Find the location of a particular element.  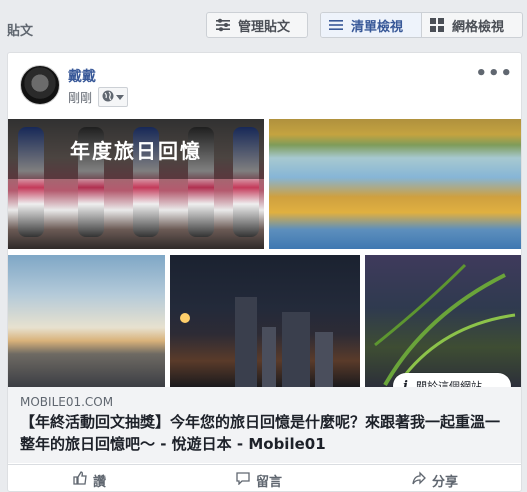

more-options-icon: ••• is located at coordinates (494, 73).